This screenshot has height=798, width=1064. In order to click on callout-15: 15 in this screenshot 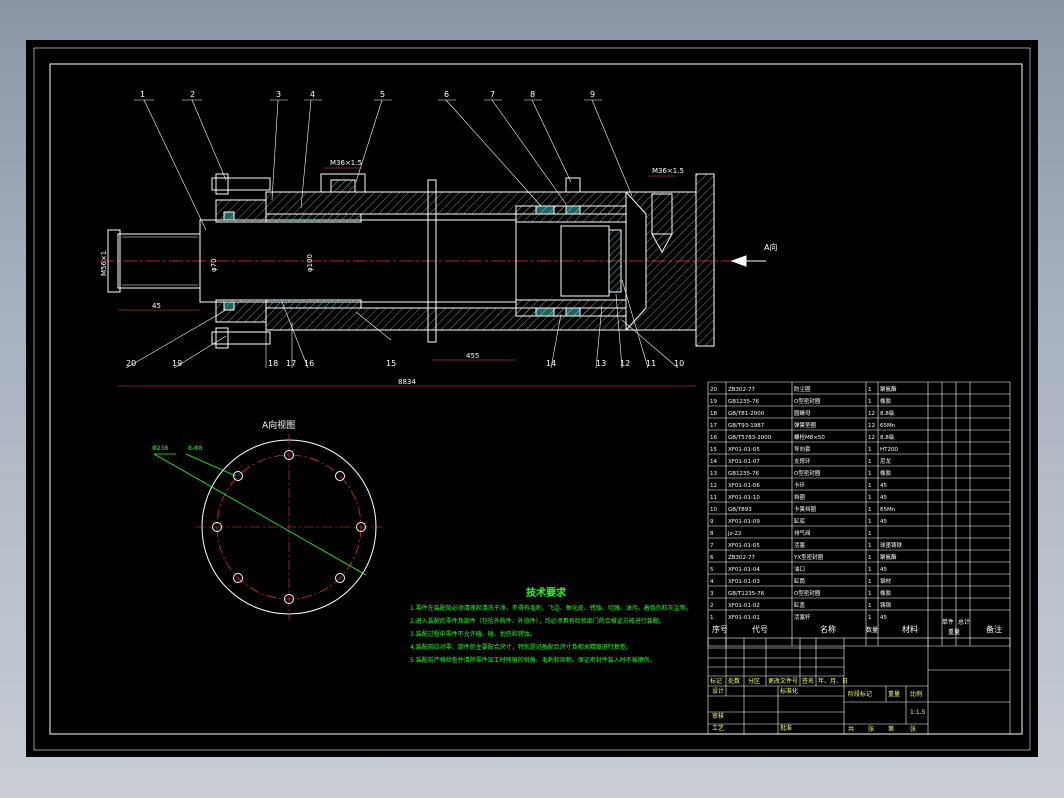, I will do `click(391, 363)`.